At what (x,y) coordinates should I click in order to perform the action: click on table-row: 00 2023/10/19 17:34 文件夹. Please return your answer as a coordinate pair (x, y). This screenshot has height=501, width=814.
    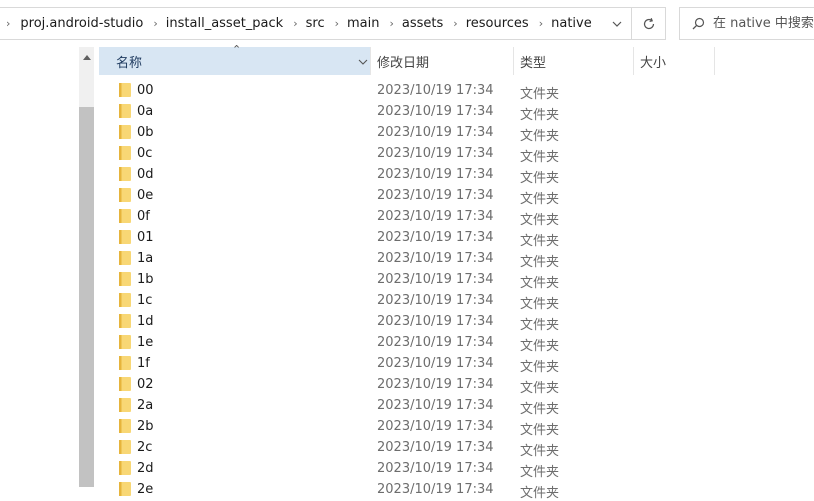
    Looking at the image, I should click on (449, 91).